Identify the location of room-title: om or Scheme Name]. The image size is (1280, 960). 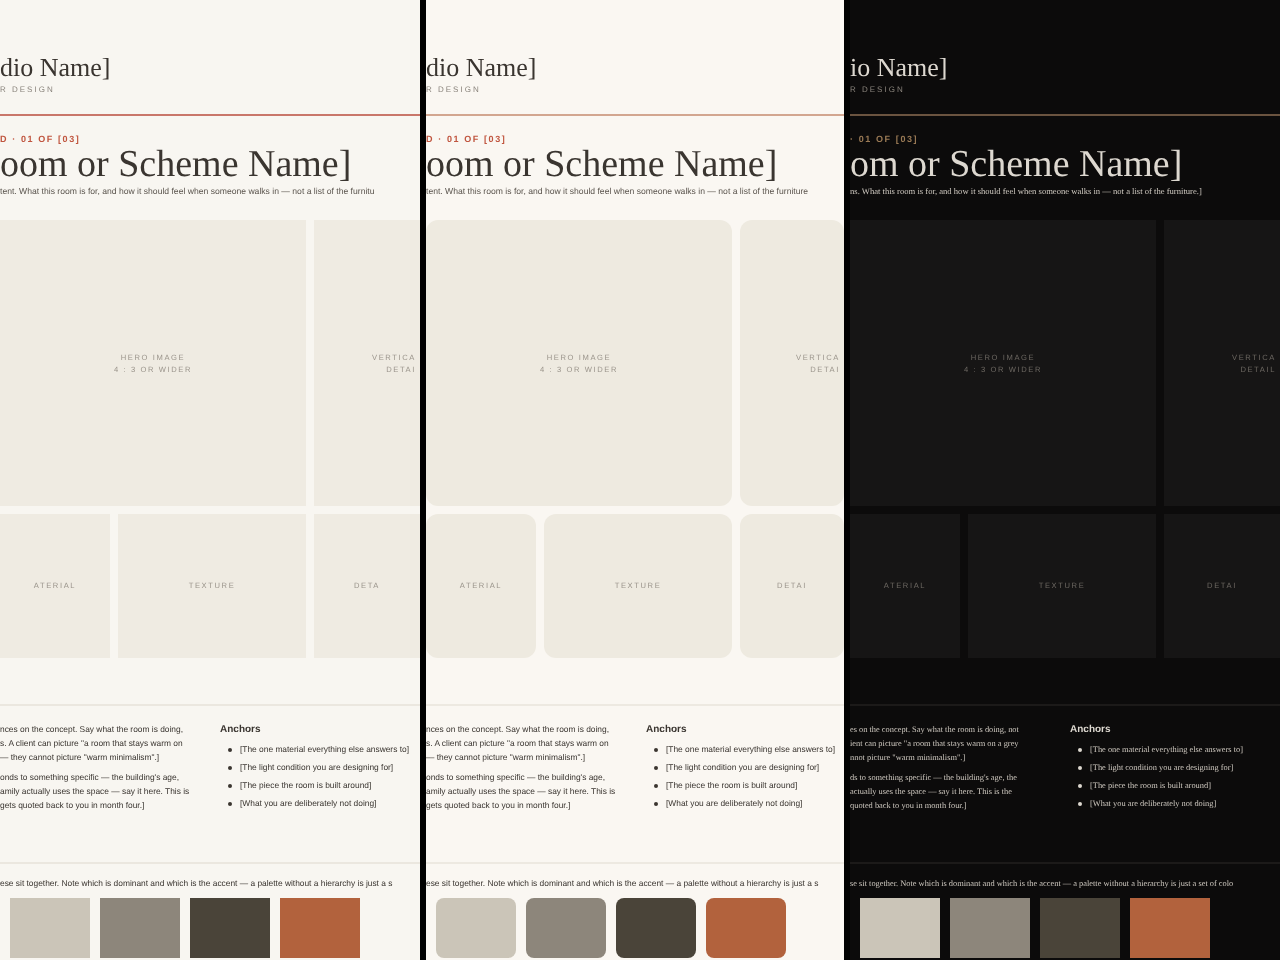
(1017, 166).